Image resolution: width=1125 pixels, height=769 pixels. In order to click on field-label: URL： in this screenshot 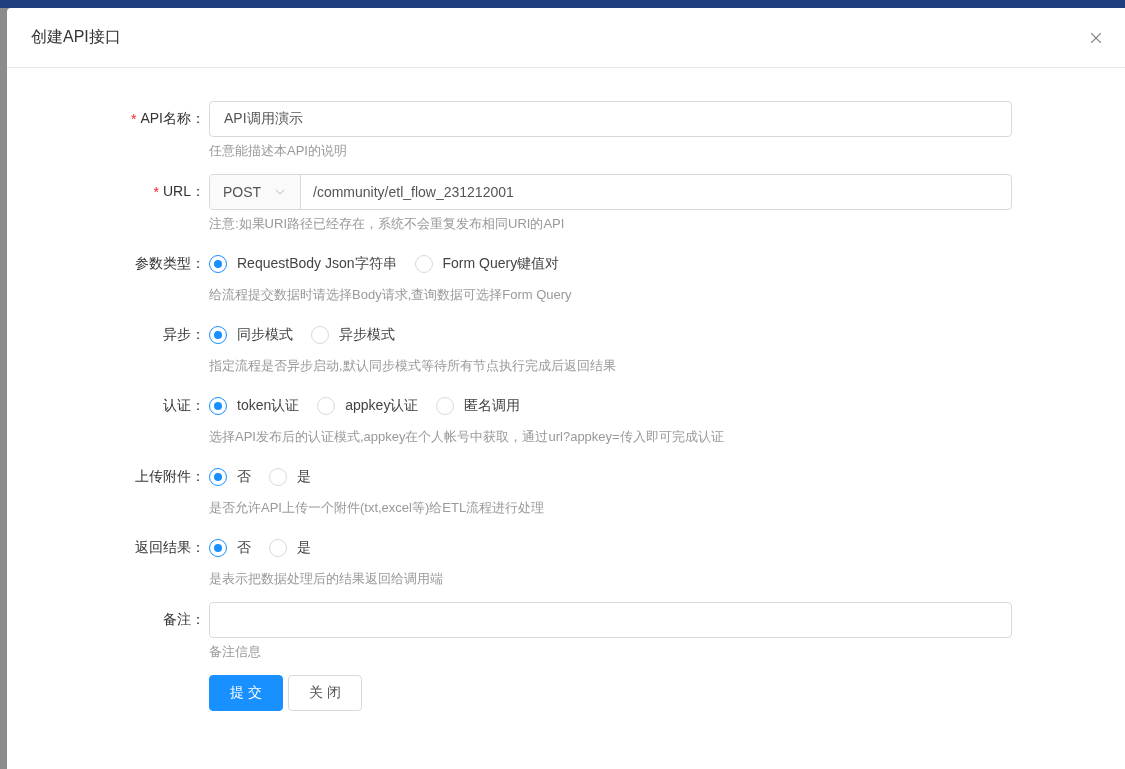, I will do `click(184, 192)`.